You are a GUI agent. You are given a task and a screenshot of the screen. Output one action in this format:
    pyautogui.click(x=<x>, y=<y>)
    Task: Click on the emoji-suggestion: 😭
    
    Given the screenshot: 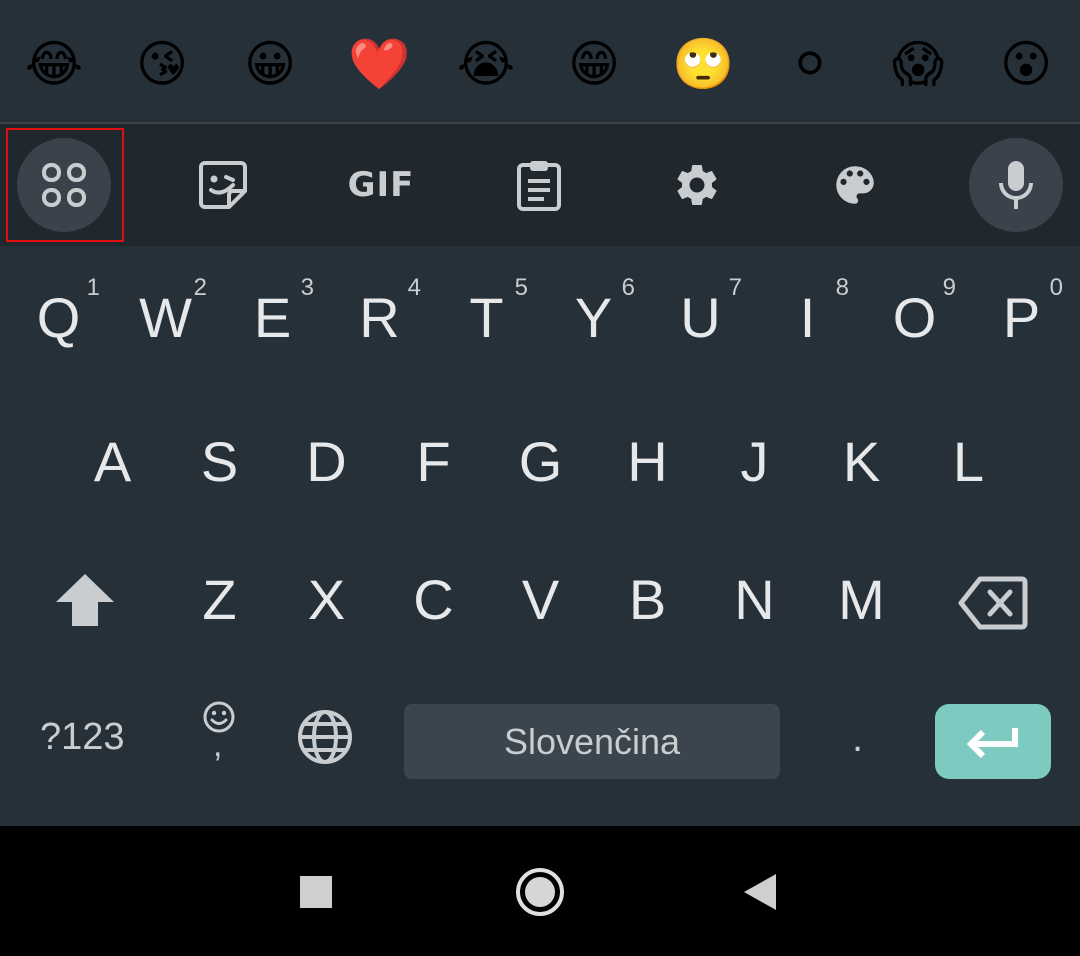 What is the action you would take?
    pyautogui.click(x=486, y=64)
    